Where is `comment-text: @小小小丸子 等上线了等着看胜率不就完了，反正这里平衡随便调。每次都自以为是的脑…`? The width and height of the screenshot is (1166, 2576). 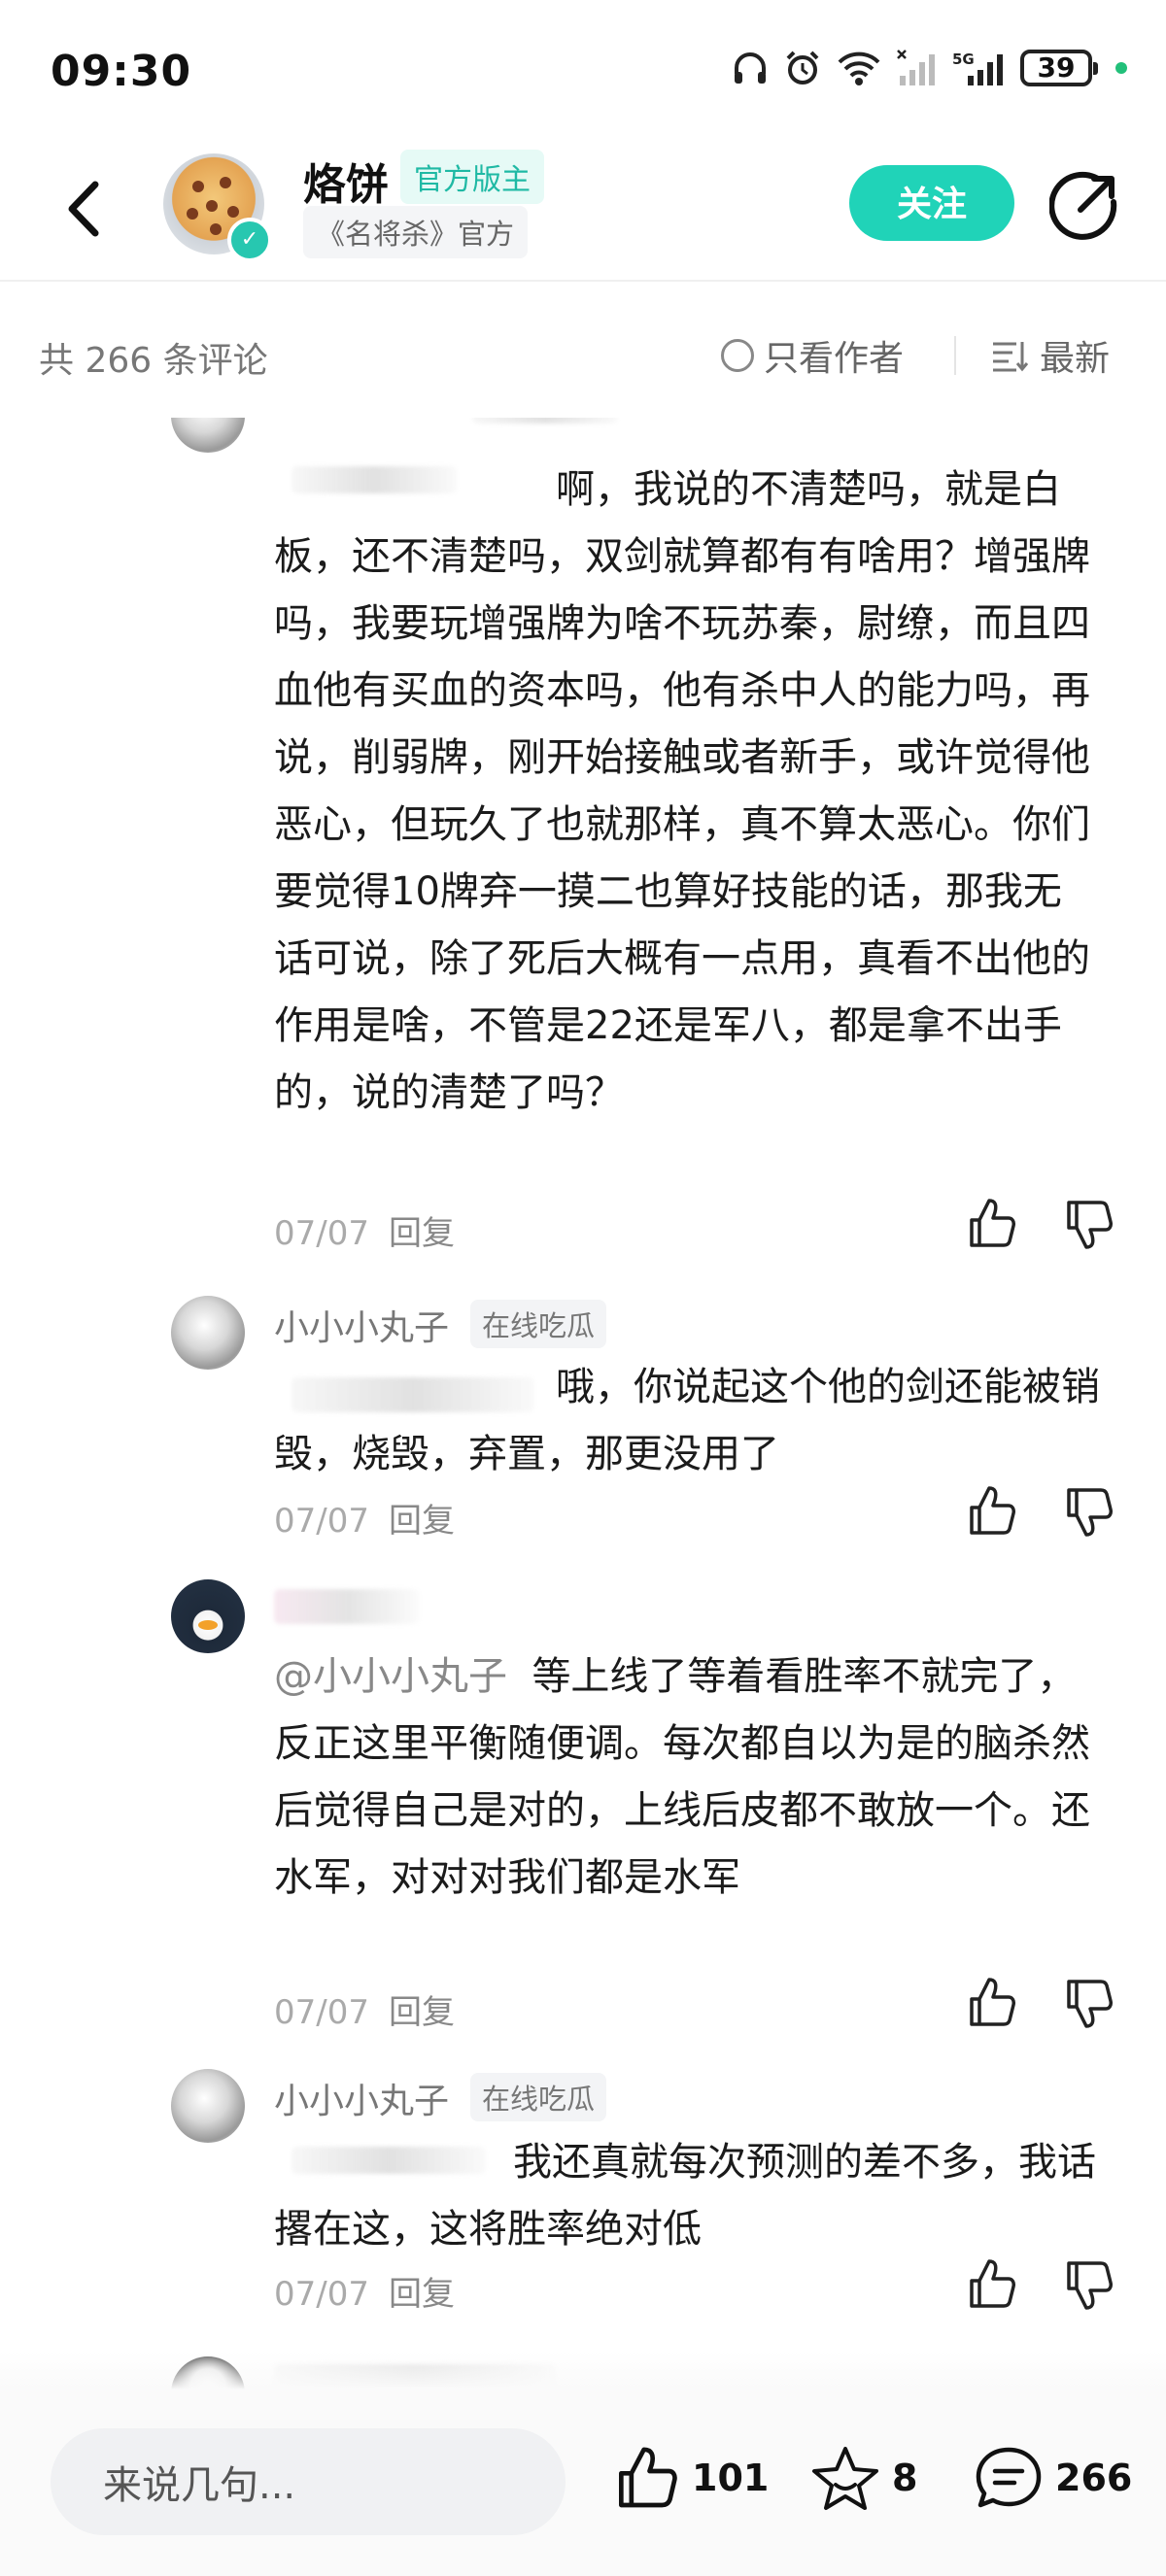 comment-text: @小小小丸子 等上线了等着看胜率不就完了，反正这里平衡随便调。每次都自以为是的脑… is located at coordinates (682, 1777).